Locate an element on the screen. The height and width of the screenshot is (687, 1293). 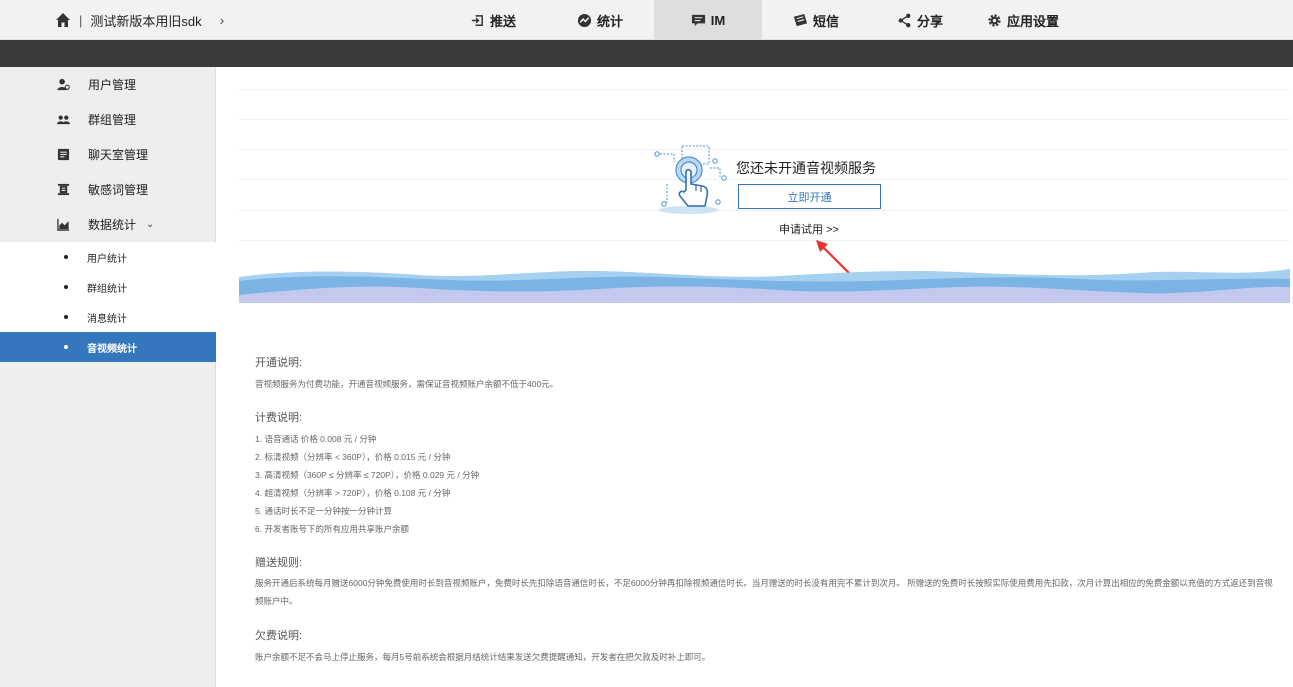
nav-tab-label: 统计 is located at coordinates (609, 21).